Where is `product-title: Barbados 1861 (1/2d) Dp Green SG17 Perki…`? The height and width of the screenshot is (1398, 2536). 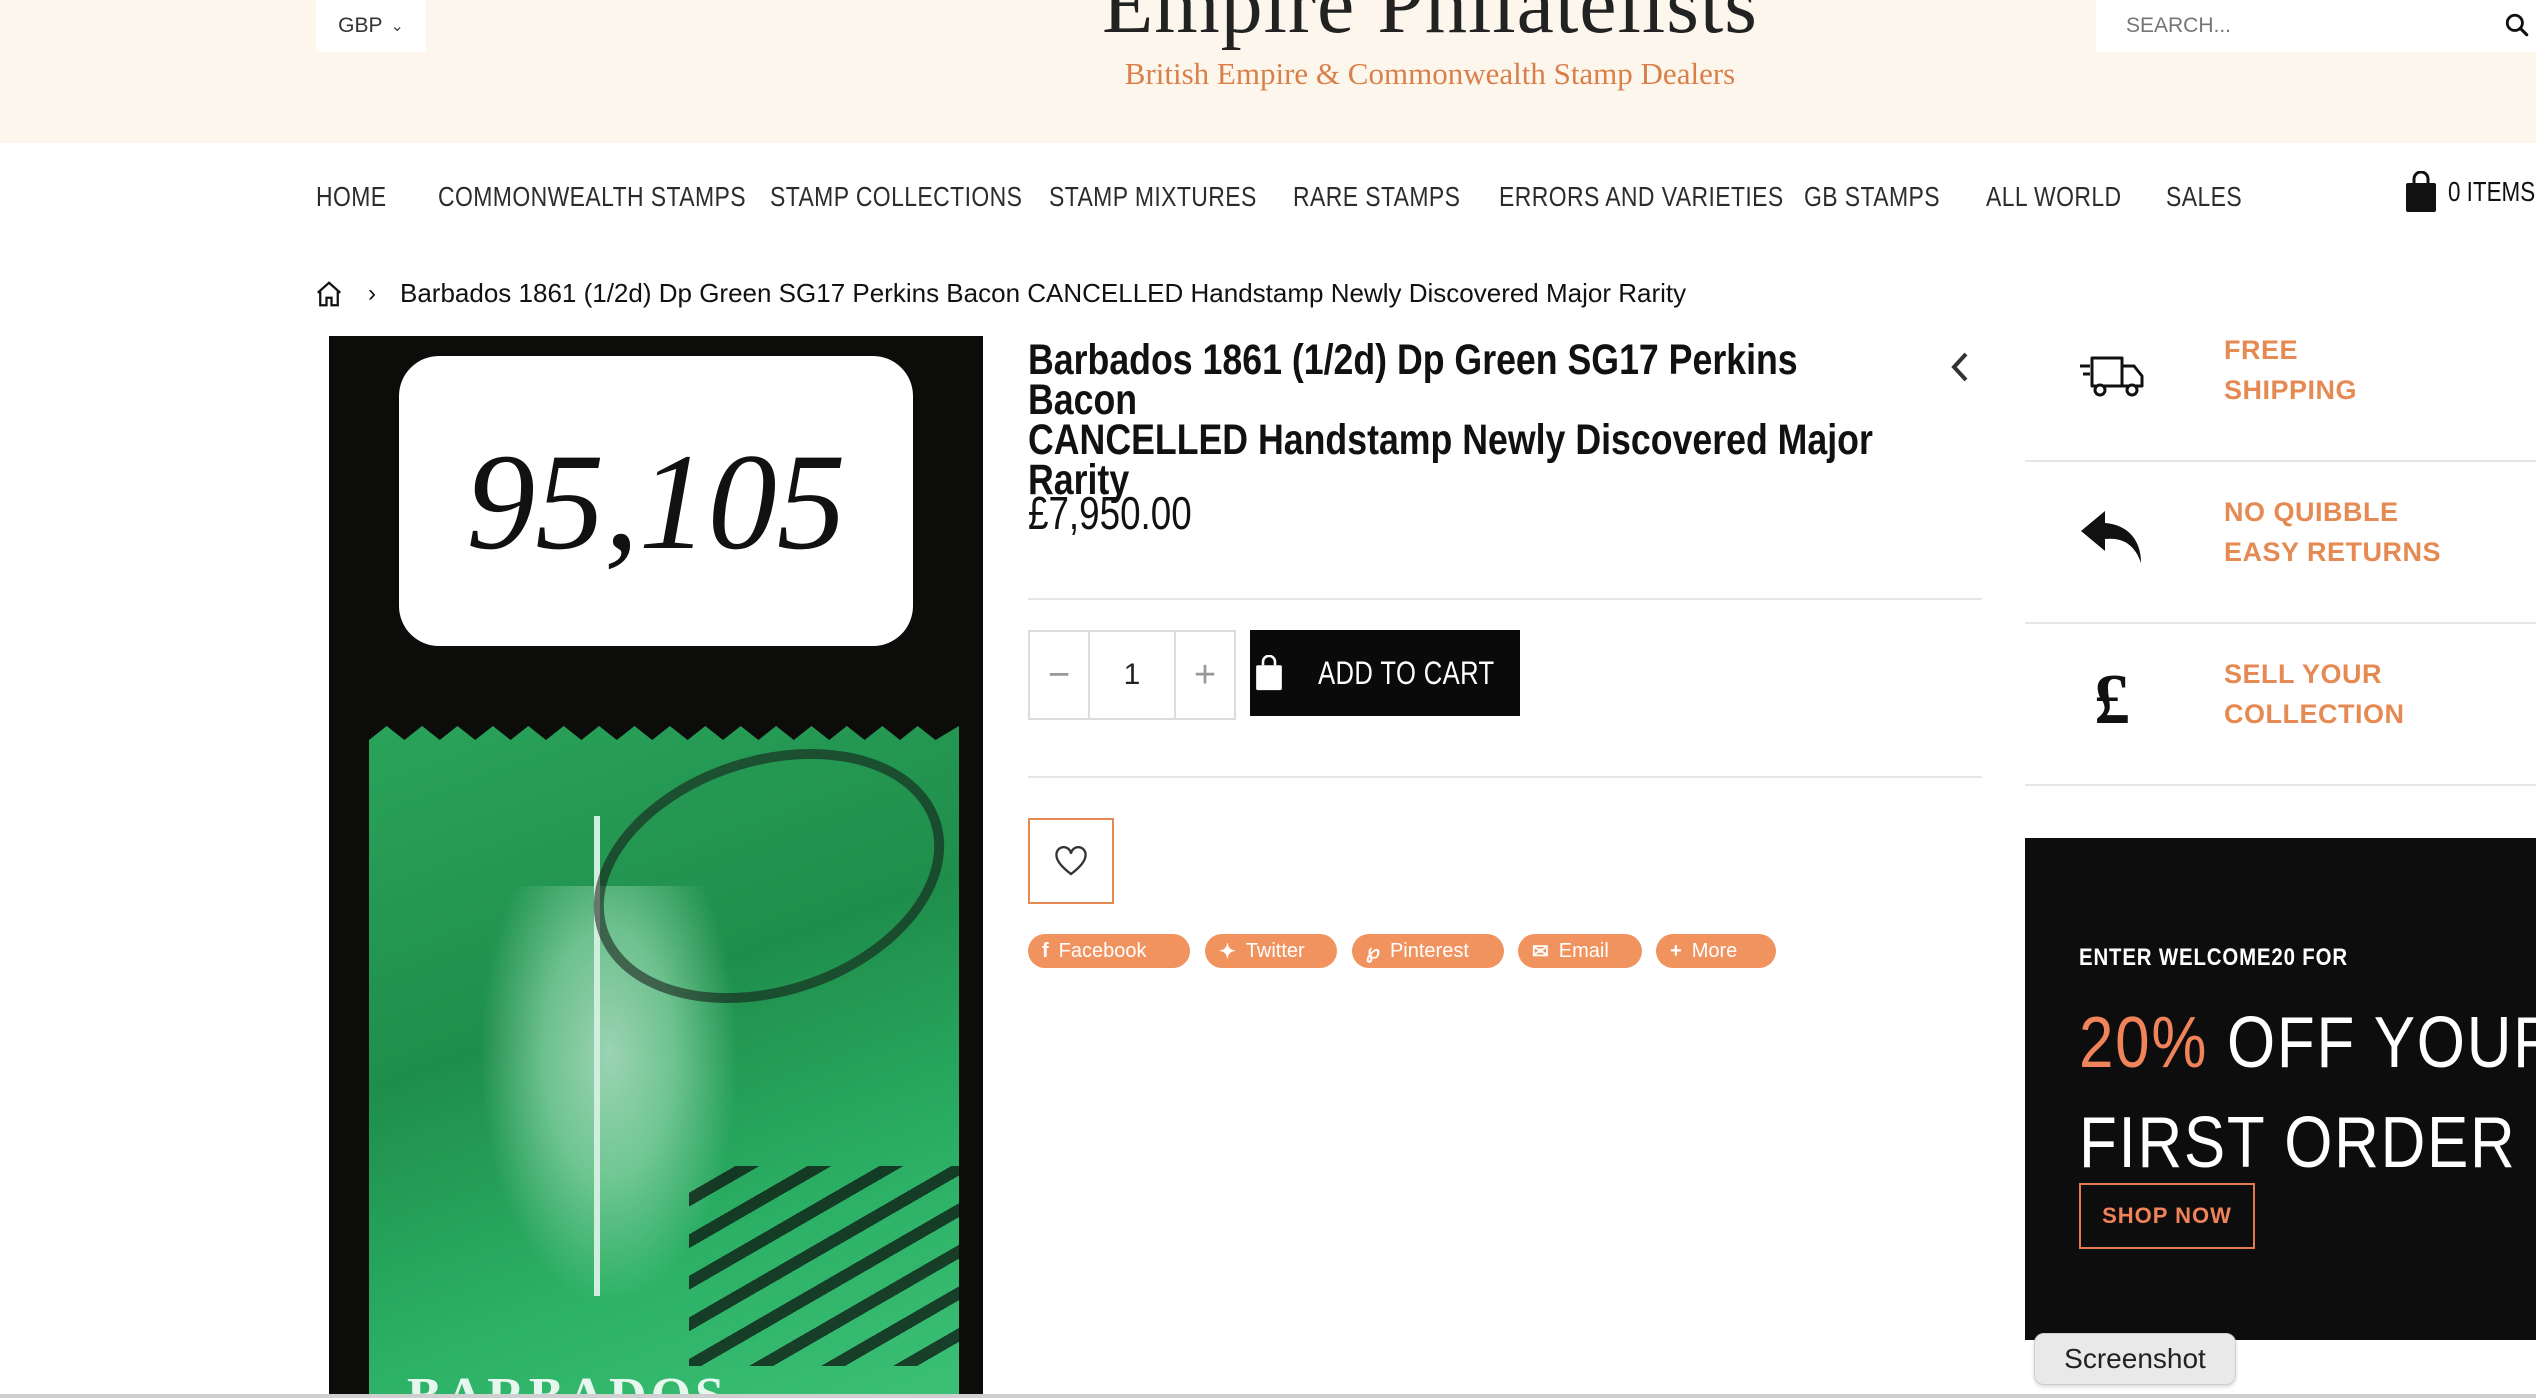 product-title: Barbados 1861 (1/2d) Dp Green SG17 Perki… is located at coordinates (1450, 420).